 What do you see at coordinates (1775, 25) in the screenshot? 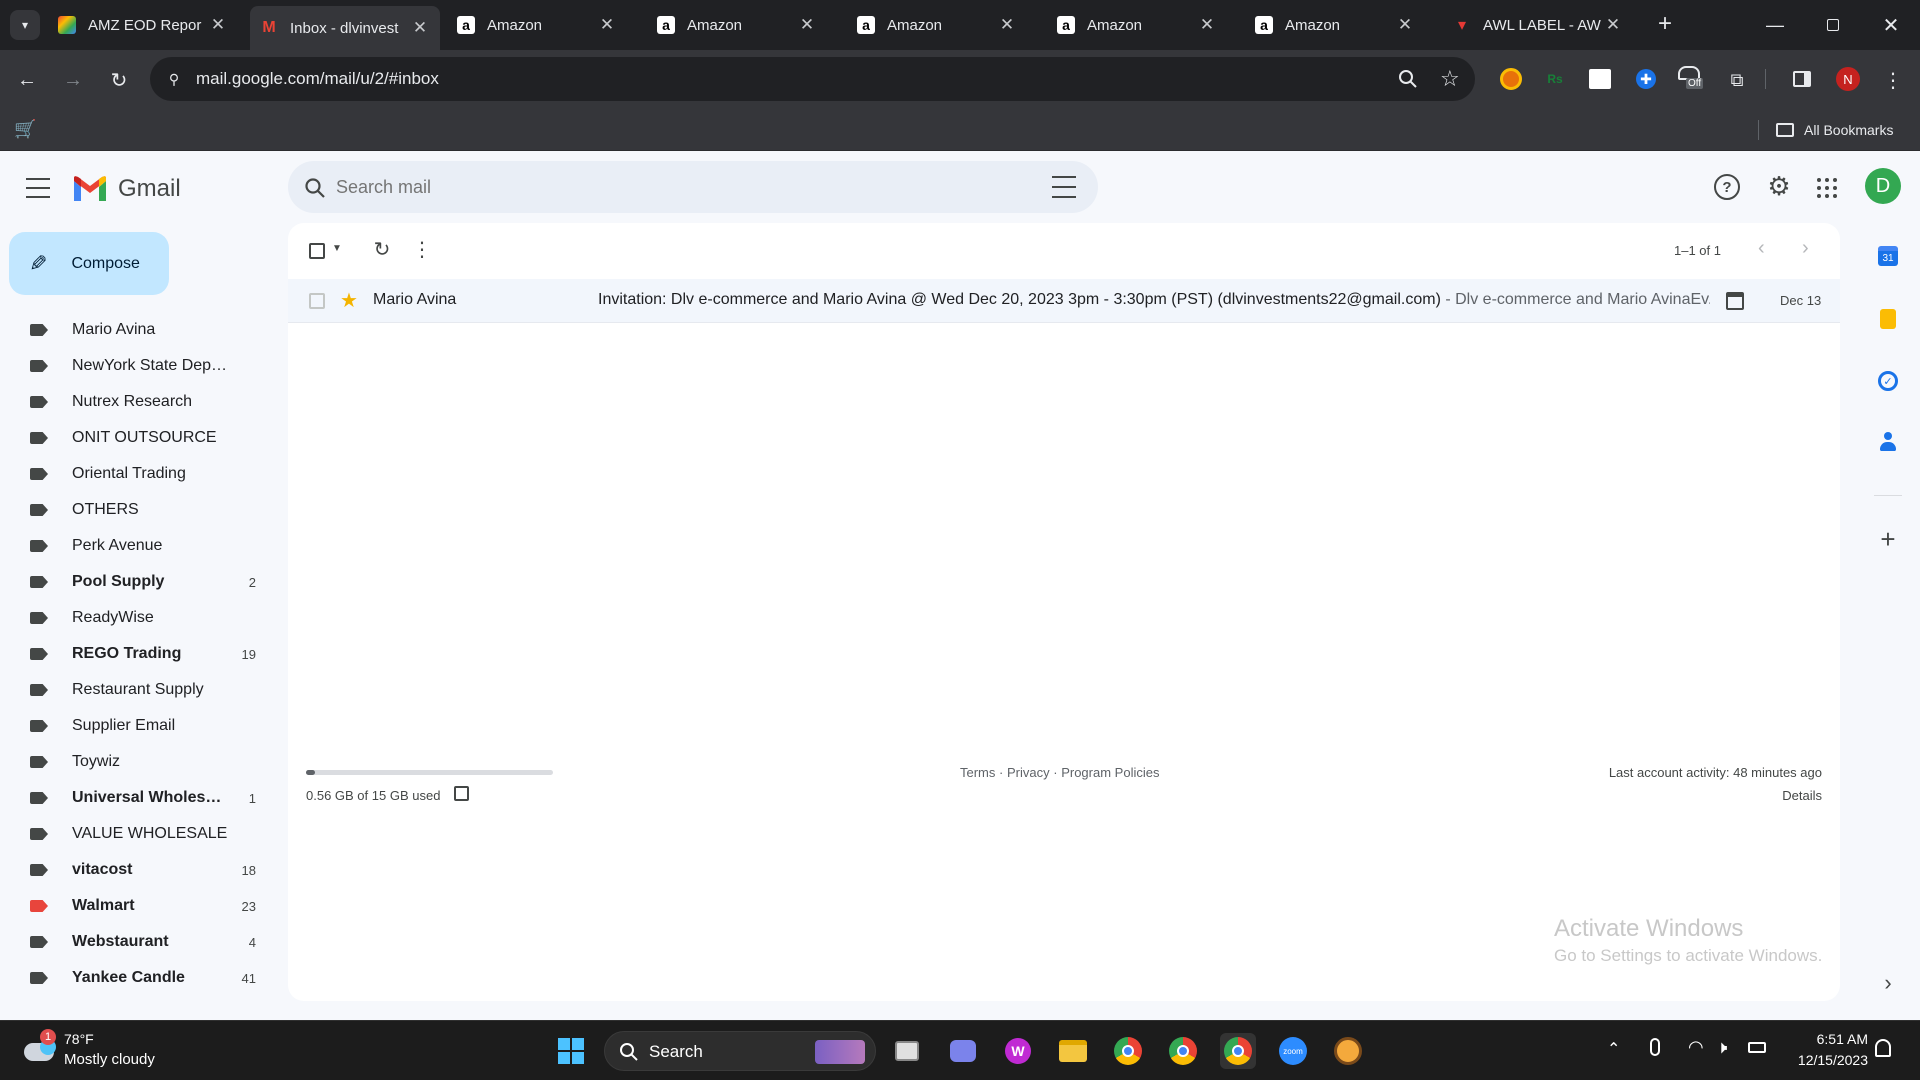
I see `minimize-button: —` at bounding box center [1775, 25].